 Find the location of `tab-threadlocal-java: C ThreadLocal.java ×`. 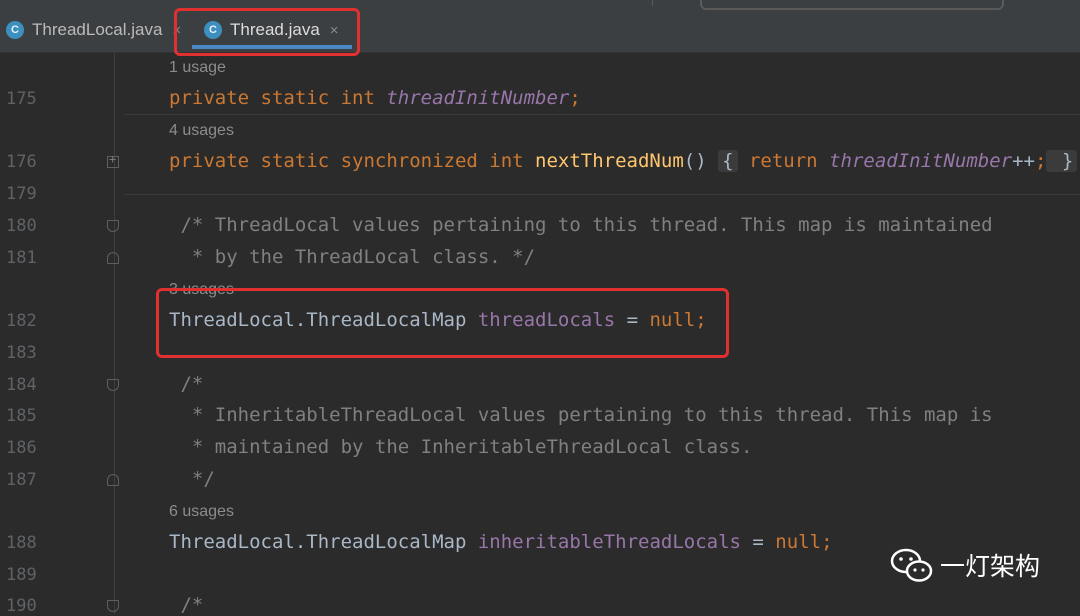

tab-threadlocal-java: C ThreadLocal.java × is located at coordinates (93, 30).